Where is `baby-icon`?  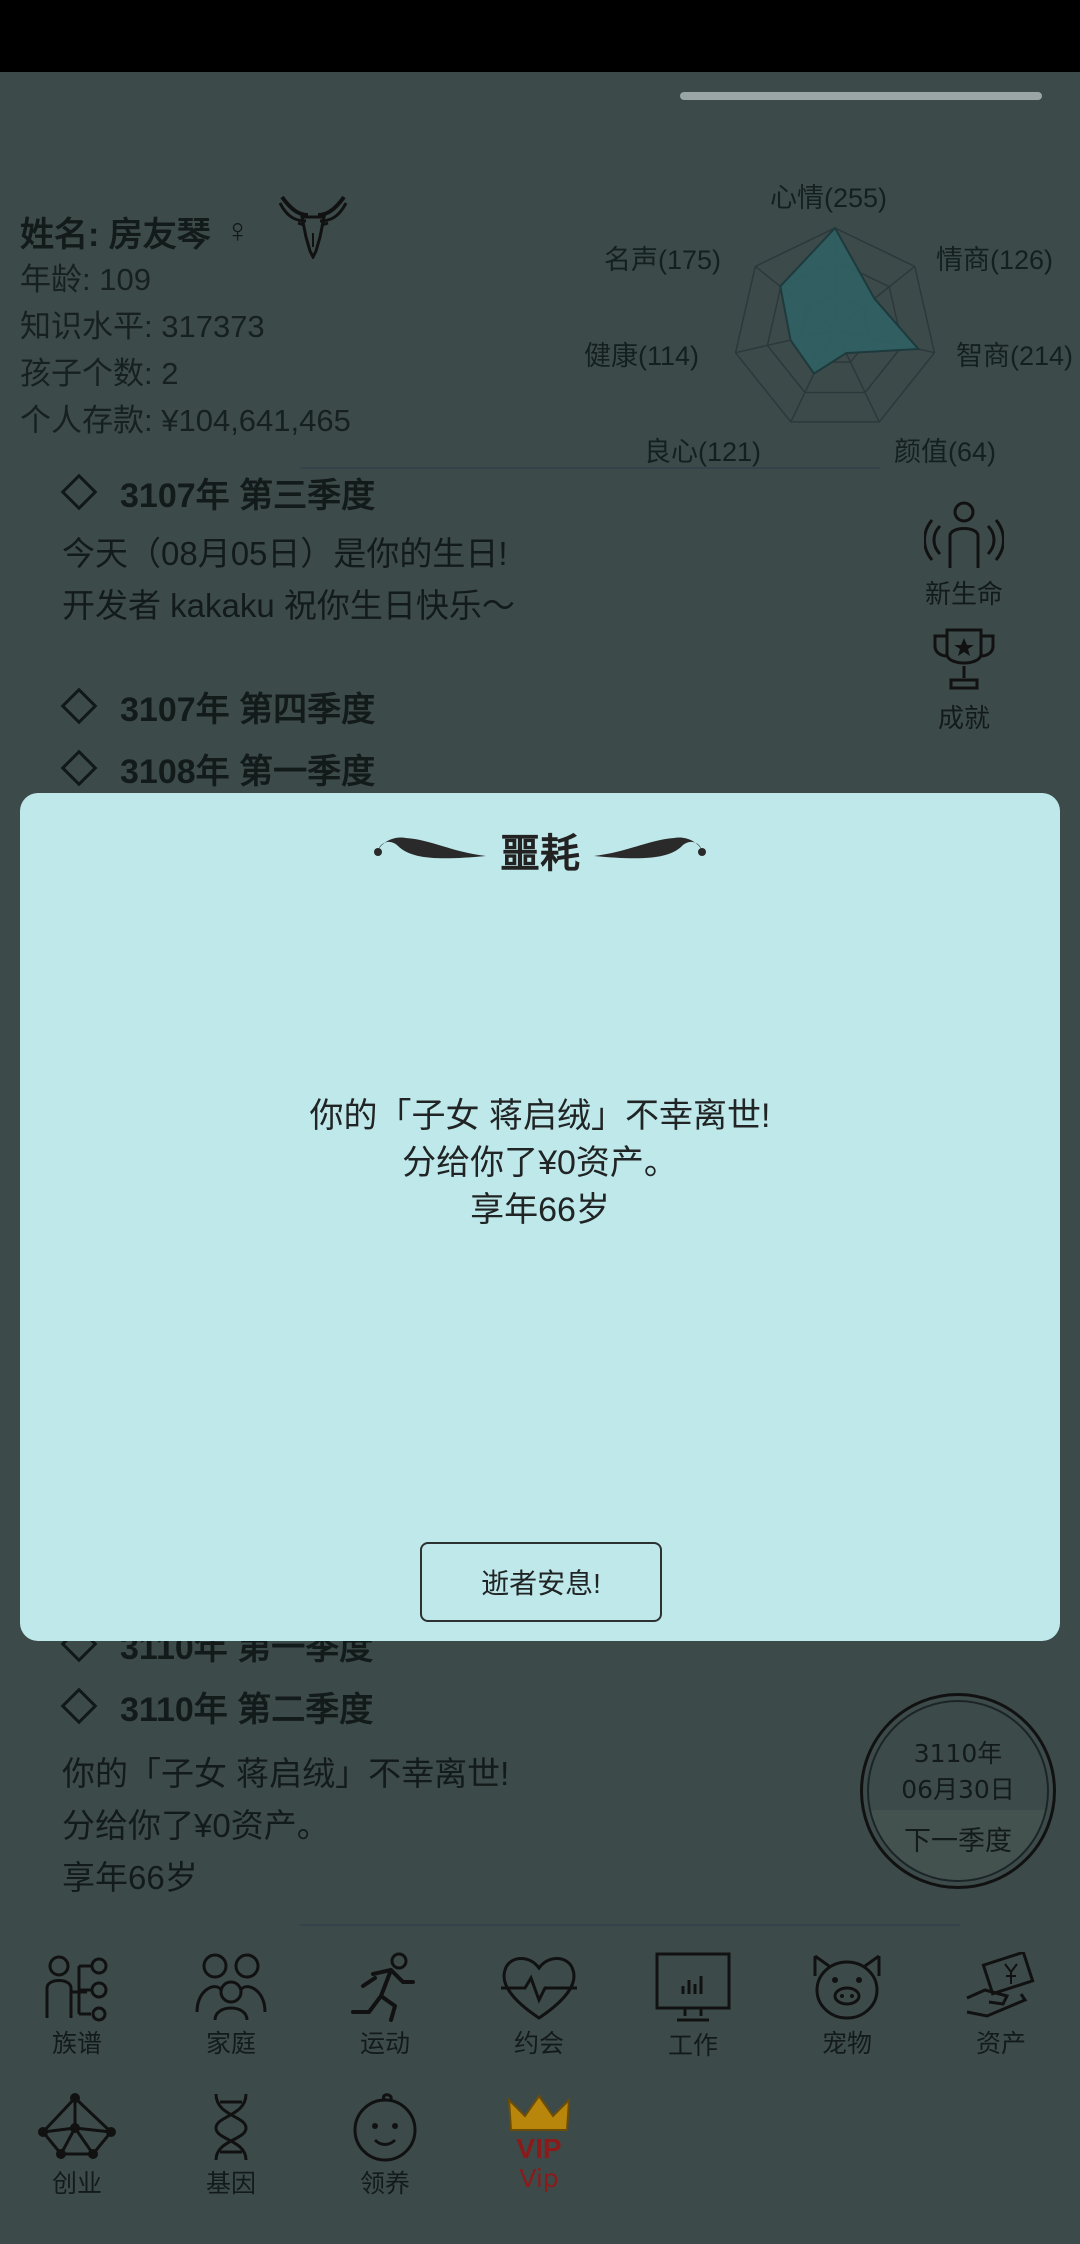 baby-icon is located at coordinates (385, 2127).